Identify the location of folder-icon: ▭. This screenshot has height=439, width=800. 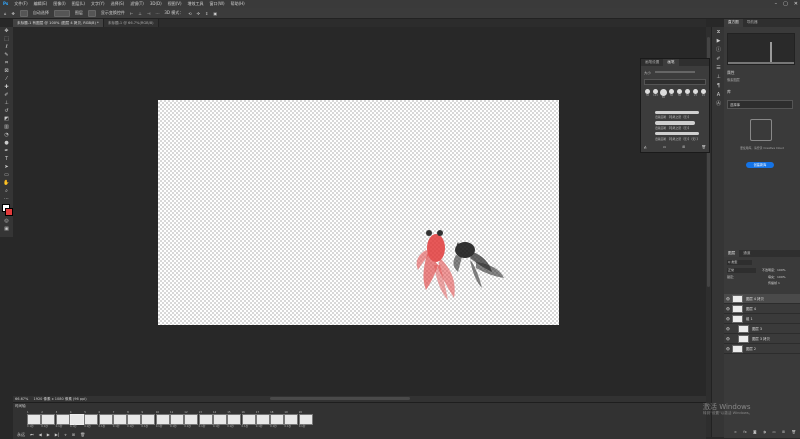
(773, 432).